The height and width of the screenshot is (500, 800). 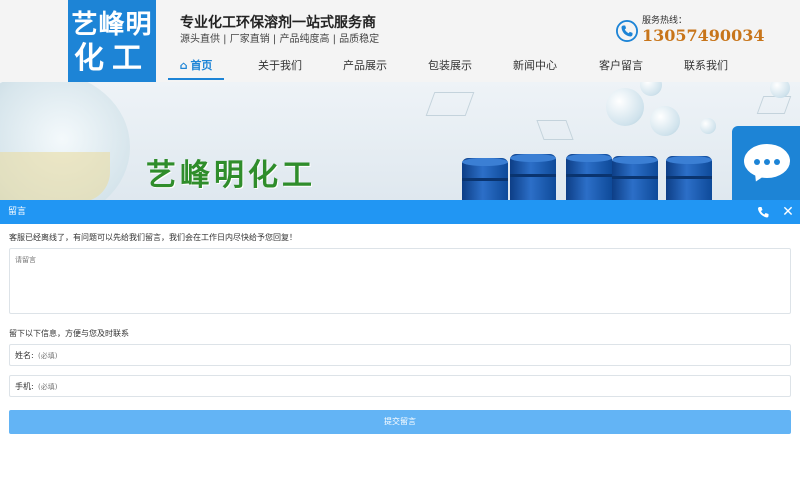 I want to click on chat-bubble-icon, so click(x=767, y=161).